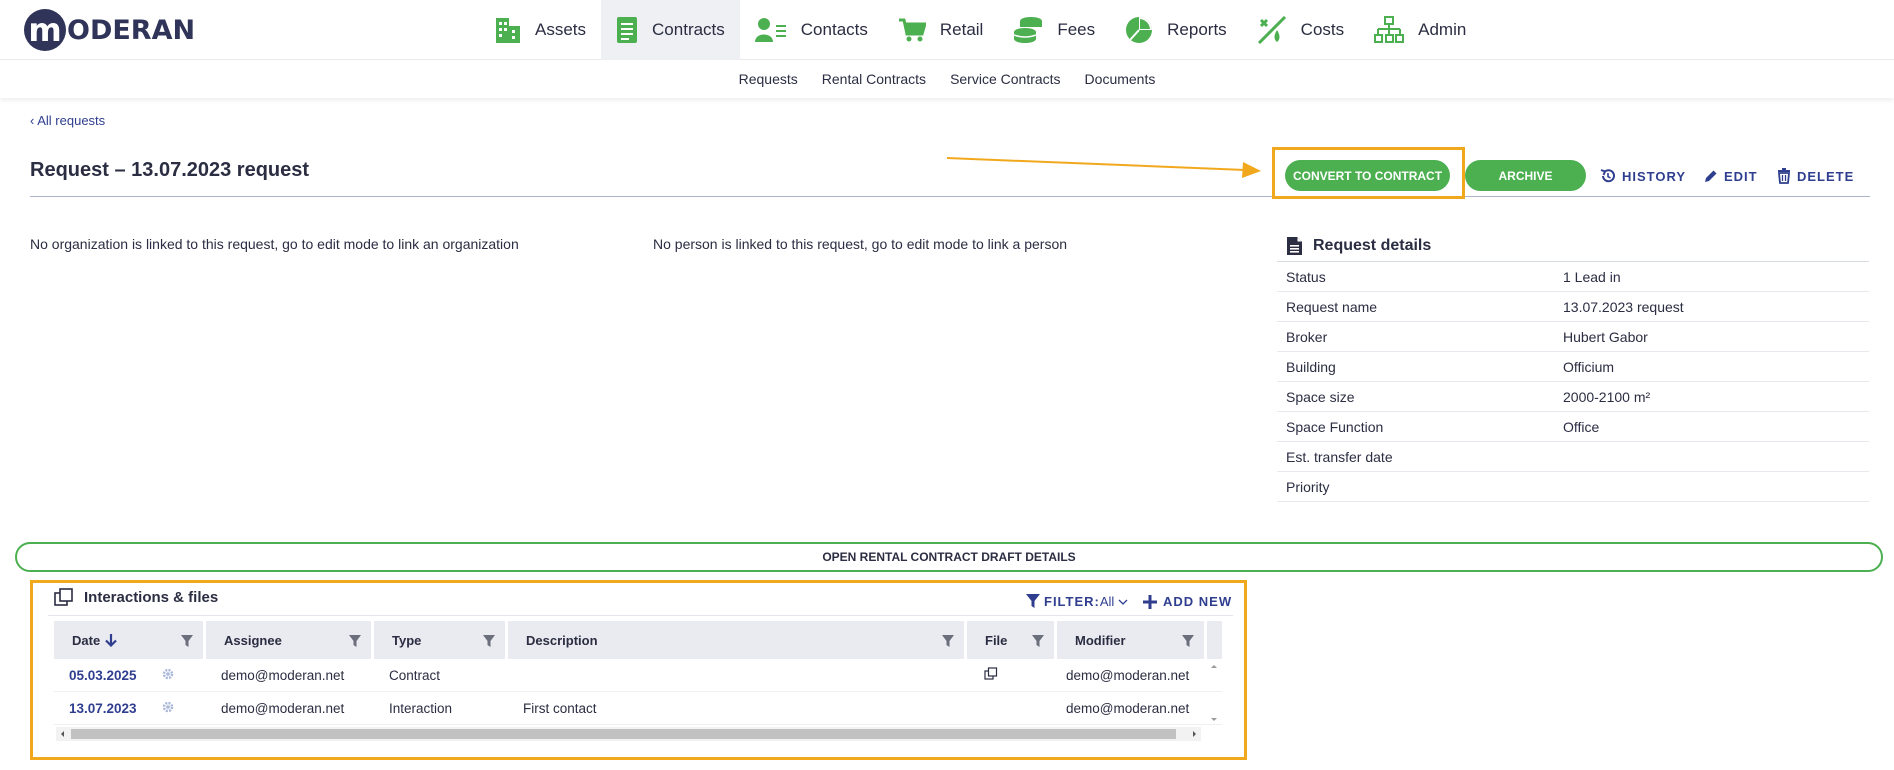 Image resolution: width=1894 pixels, height=770 pixels. What do you see at coordinates (1367, 175) in the screenshot?
I see `convert-to-contract-button: CONVERT TO CONTRACT` at bounding box center [1367, 175].